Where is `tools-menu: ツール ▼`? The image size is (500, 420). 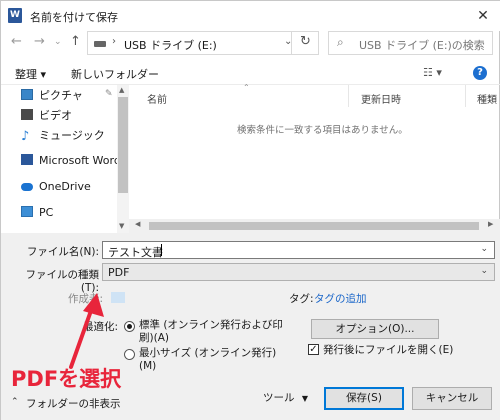 tools-menu: ツール ▼ is located at coordinates (285, 398).